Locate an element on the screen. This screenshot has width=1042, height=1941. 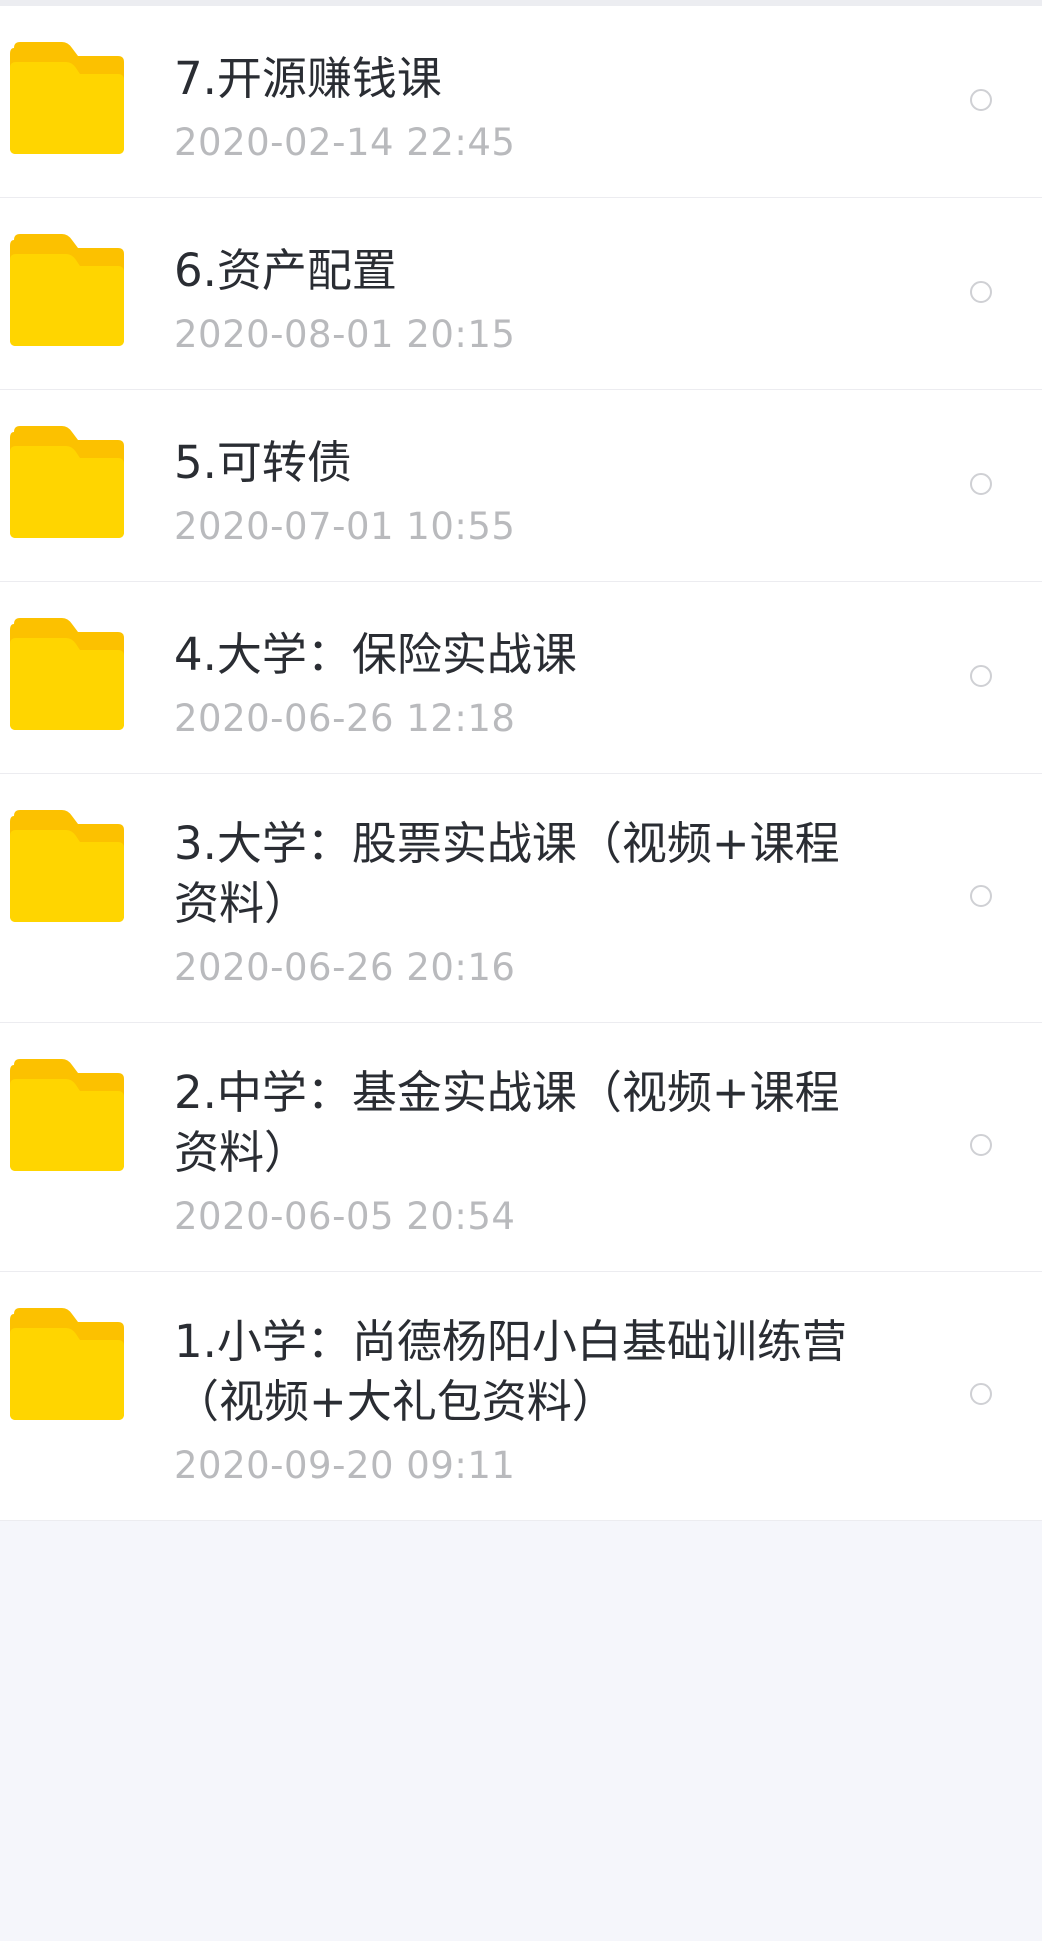
row-text: 2.中学：基金实战课（视频+课程 资料） 2020-06-05 20:54 is located at coordinates (534, 1151).